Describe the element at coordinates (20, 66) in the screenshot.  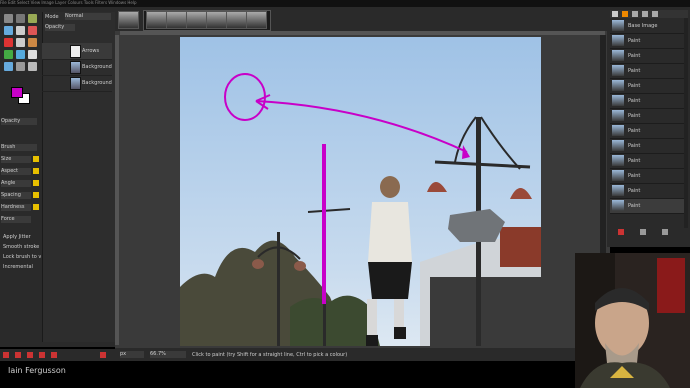
I see `zoom-icon` at that location.